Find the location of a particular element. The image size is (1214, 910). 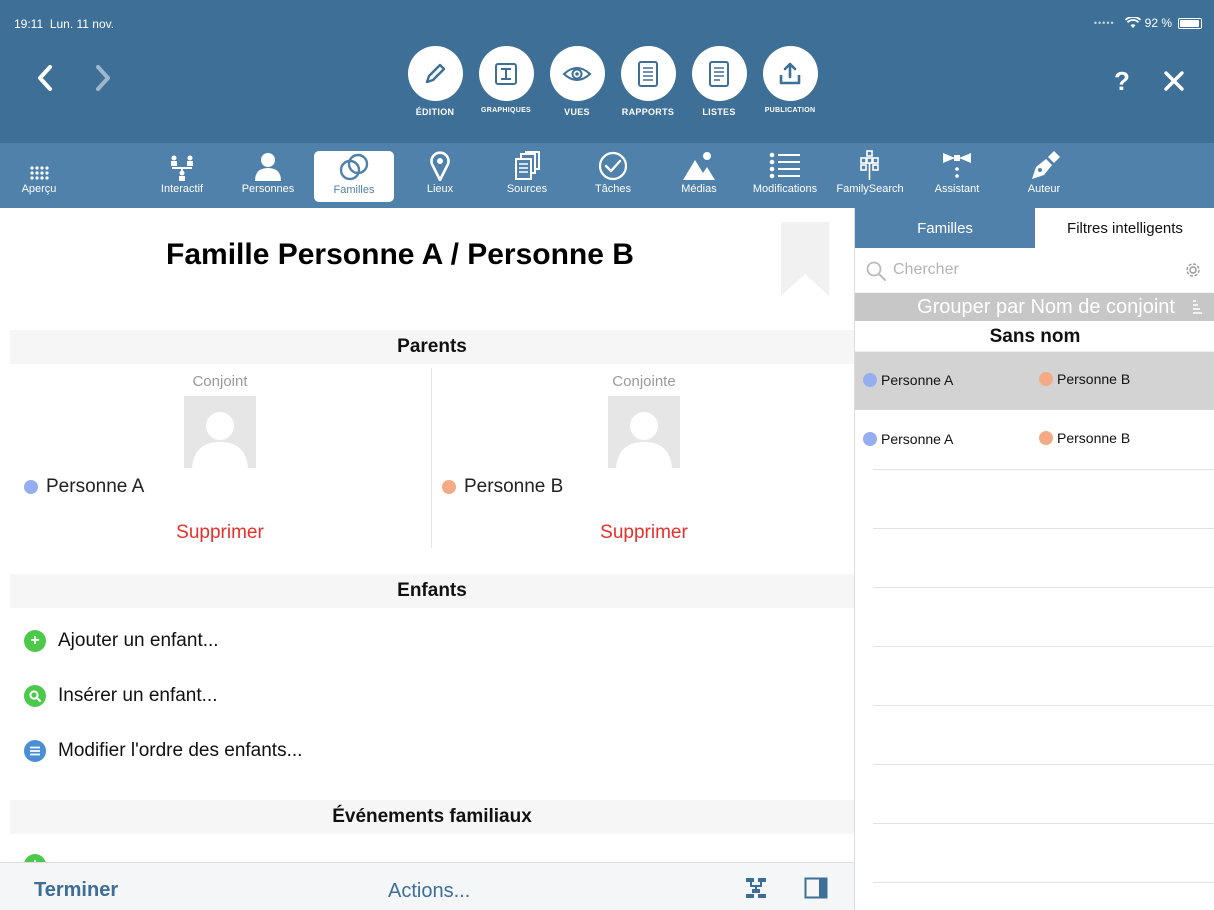

avatar-placeholder-icon is located at coordinates (220, 440).